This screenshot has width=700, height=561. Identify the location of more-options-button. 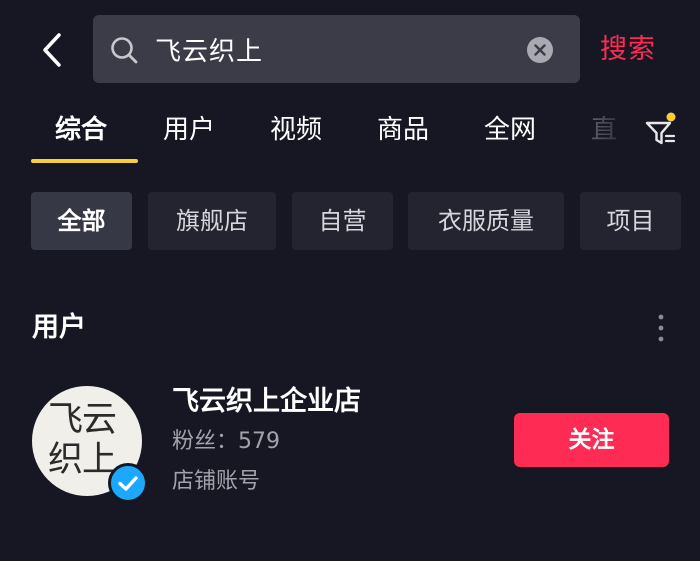
(661, 328).